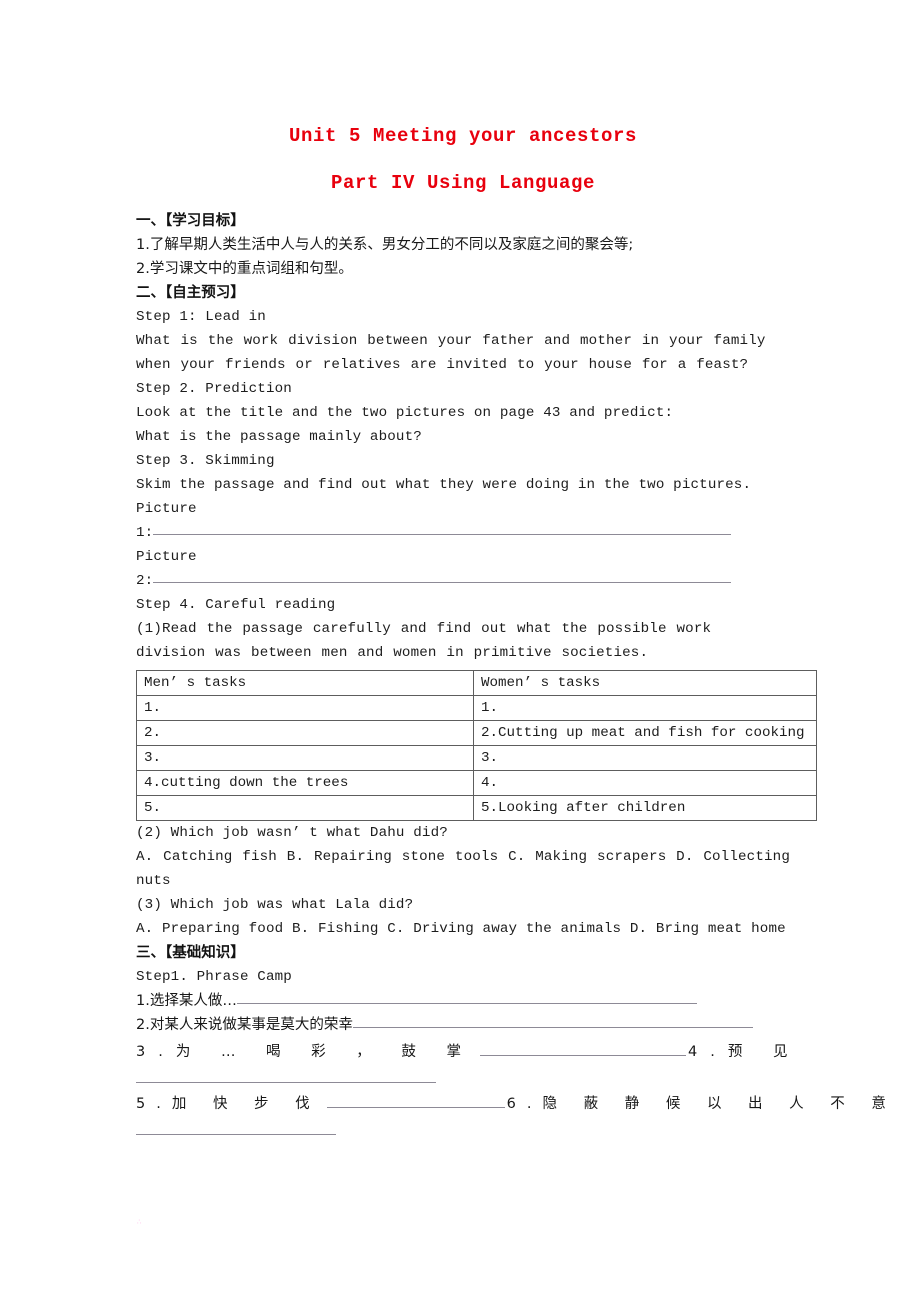 Image resolution: width=920 pixels, height=1302 pixels. What do you see at coordinates (154, 1104) in the screenshot?
I see `phrase-5-number: 5.` at bounding box center [154, 1104].